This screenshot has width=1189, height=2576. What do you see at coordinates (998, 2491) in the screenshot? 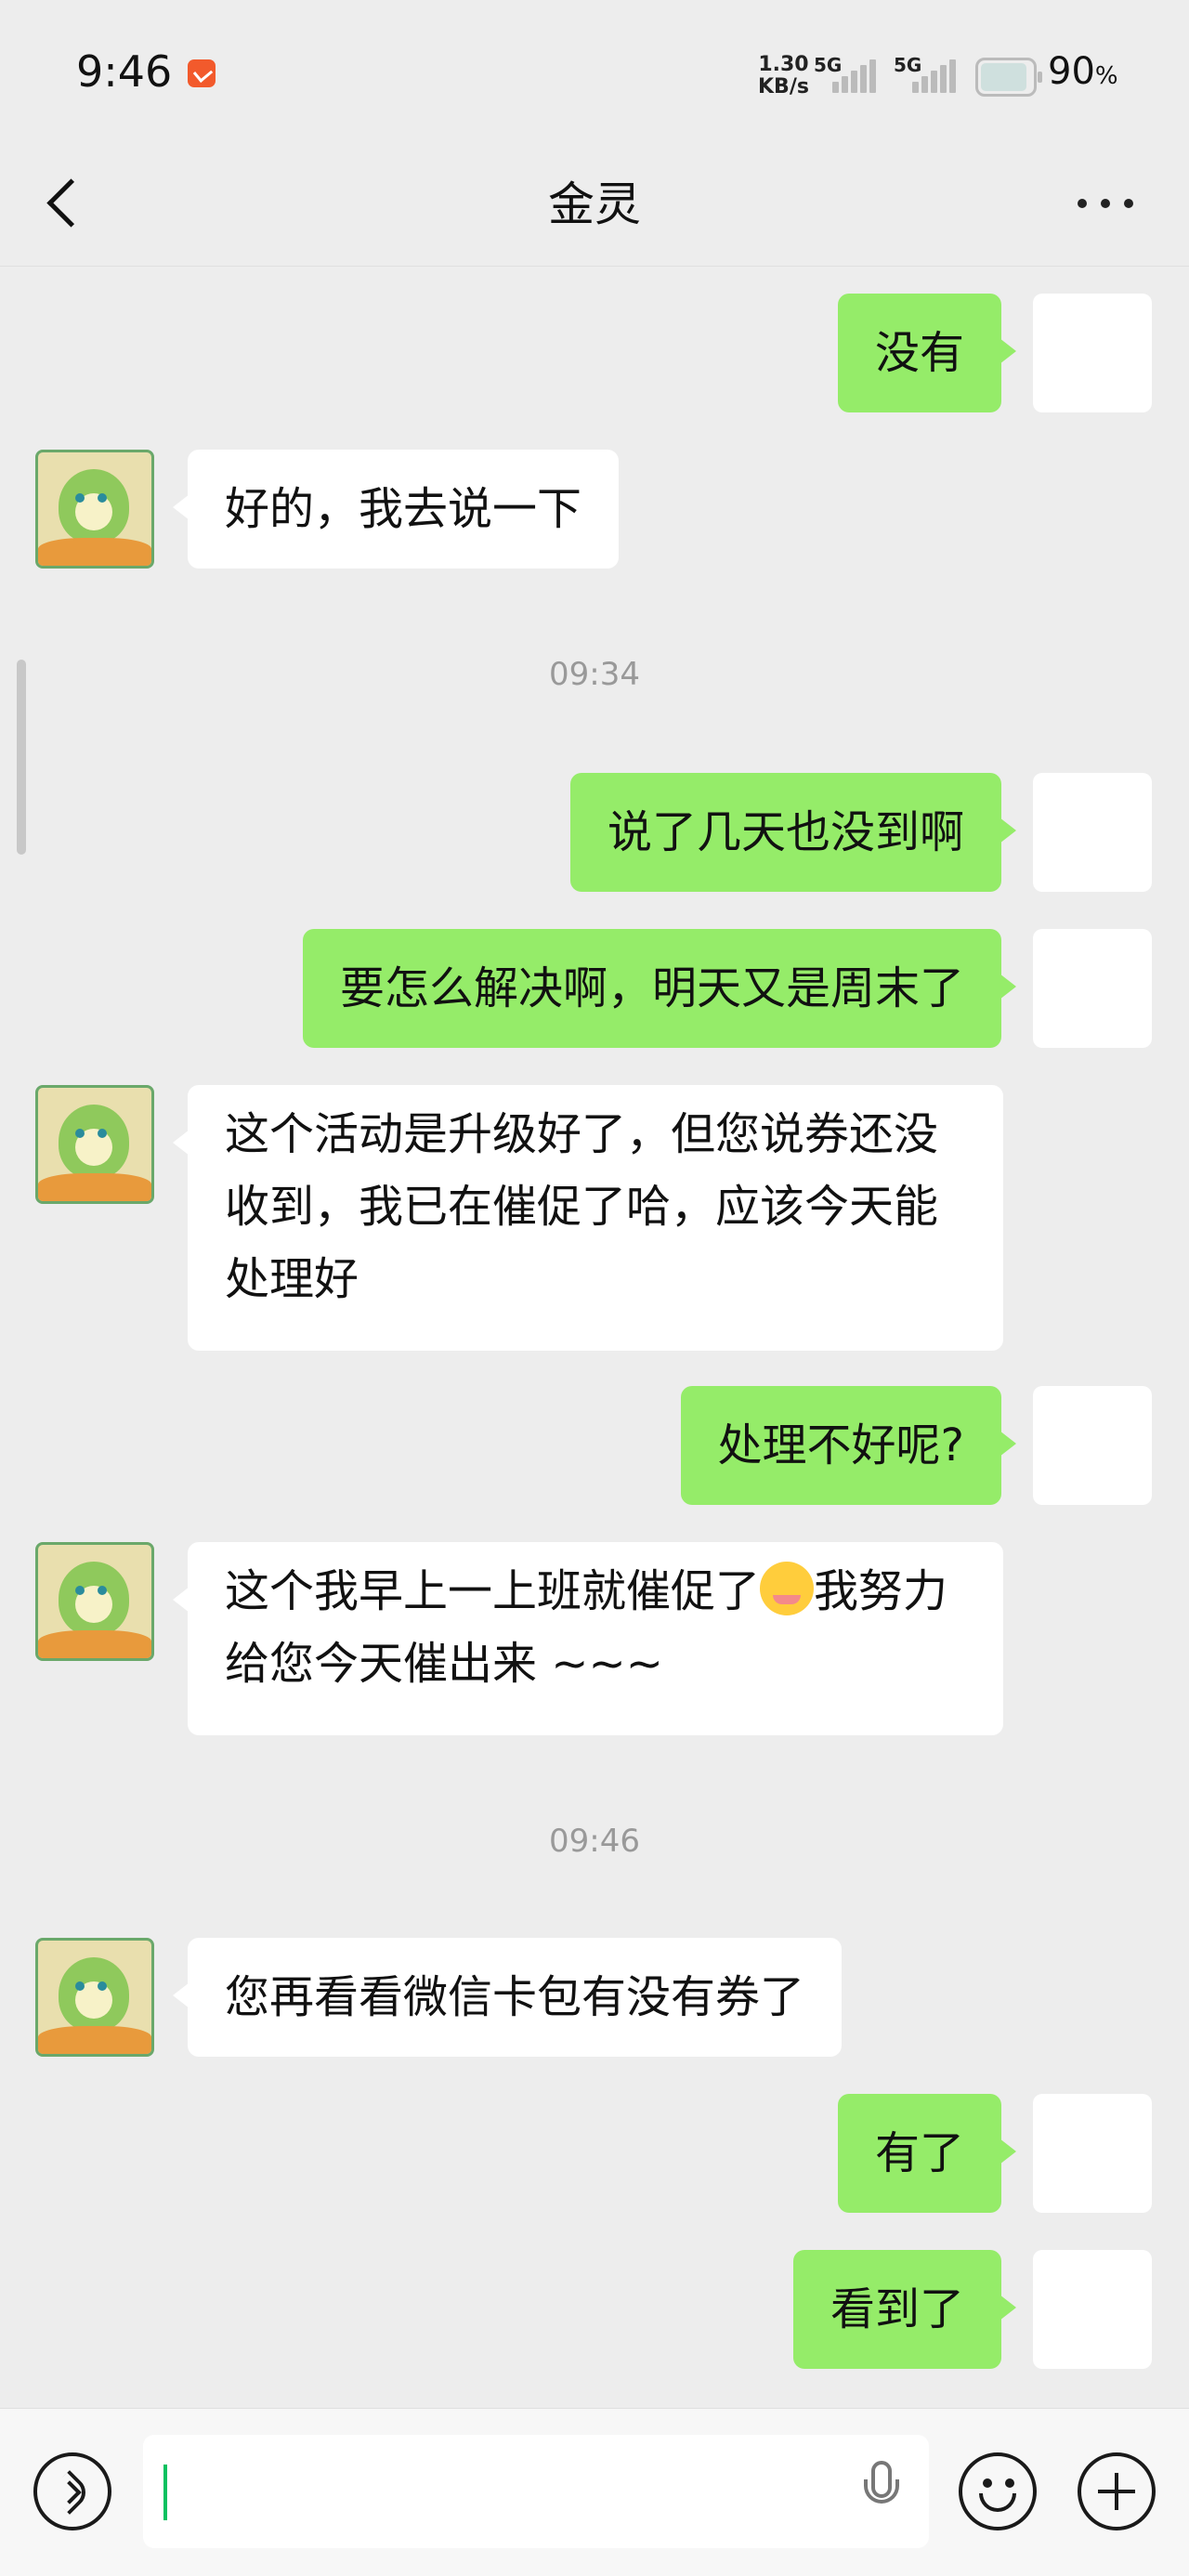
I see `emoji-icon` at bounding box center [998, 2491].